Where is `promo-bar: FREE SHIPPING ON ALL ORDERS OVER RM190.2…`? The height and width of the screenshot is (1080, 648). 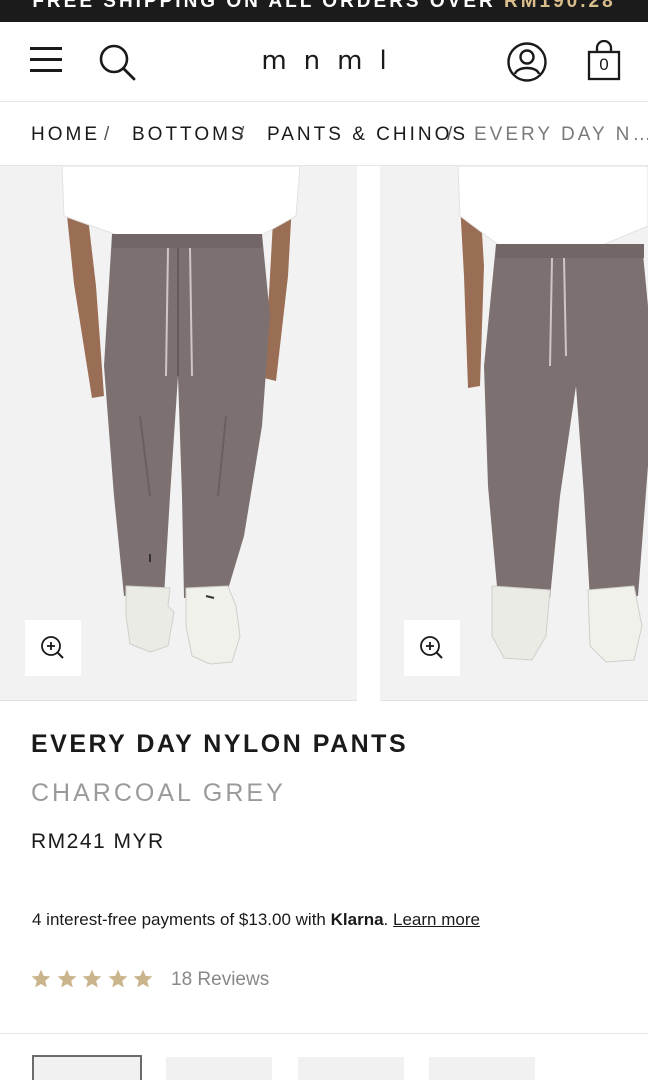
promo-bar: FREE SHIPPING ON ALL ORDERS OVER RM190.2… is located at coordinates (324, 11).